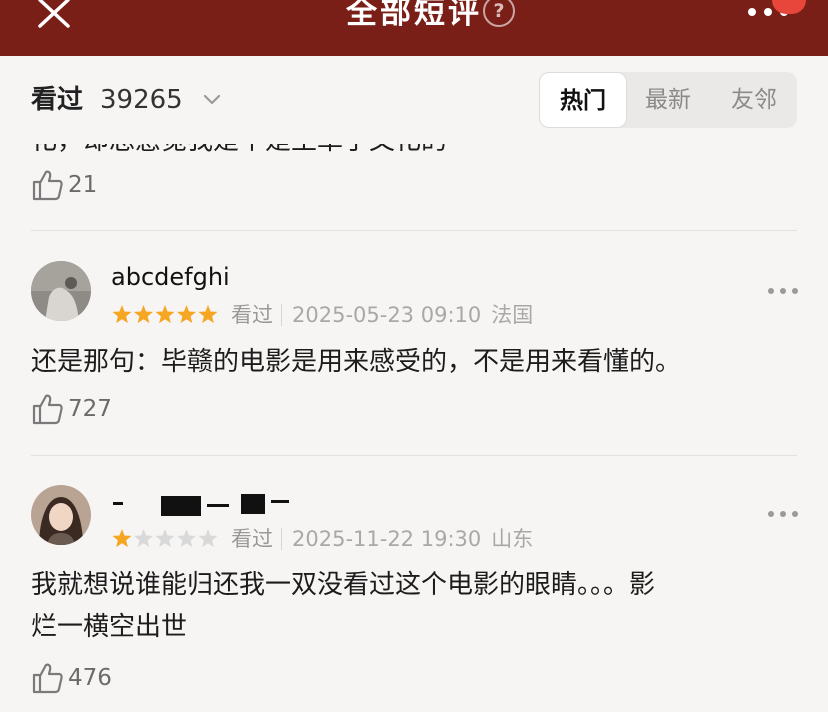 The width and height of the screenshot is (828, 712). I want to click on tab-friends: 友邻, so click(754, 100).